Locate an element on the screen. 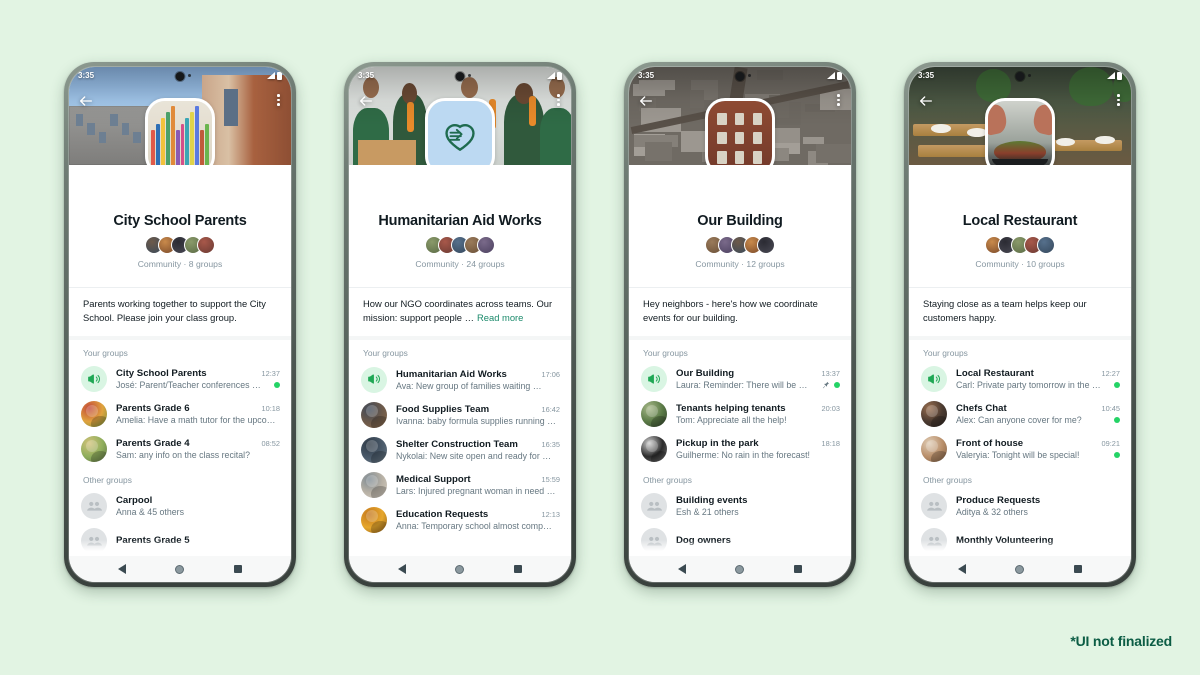  group-name: Building events is located at coordinates (712, 501).